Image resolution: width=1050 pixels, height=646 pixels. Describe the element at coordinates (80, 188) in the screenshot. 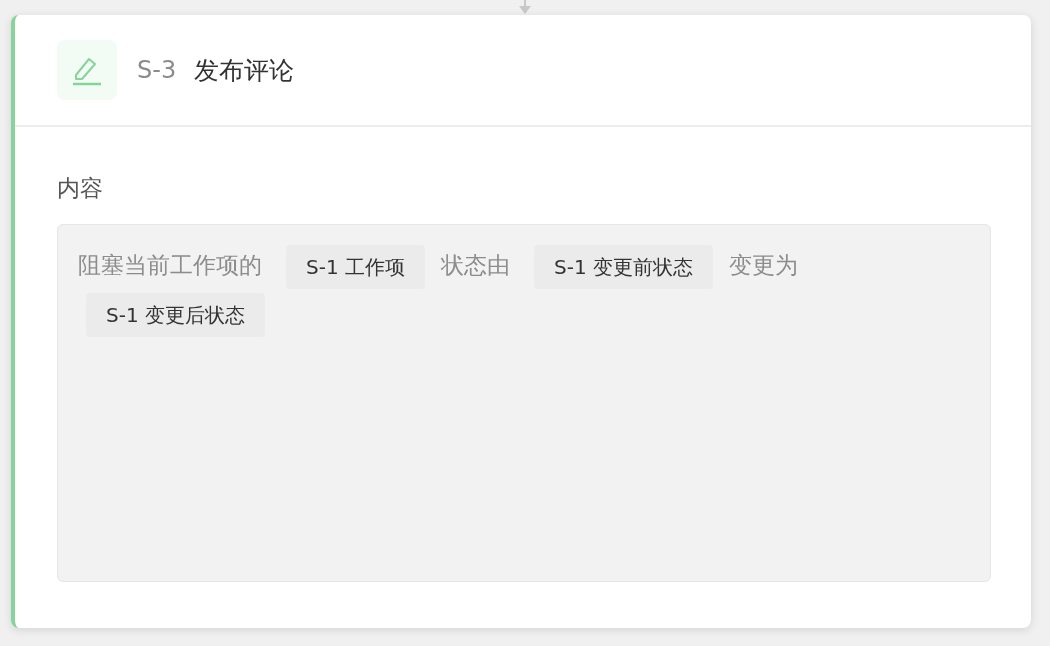

I see `field-label: 内容` at that location.